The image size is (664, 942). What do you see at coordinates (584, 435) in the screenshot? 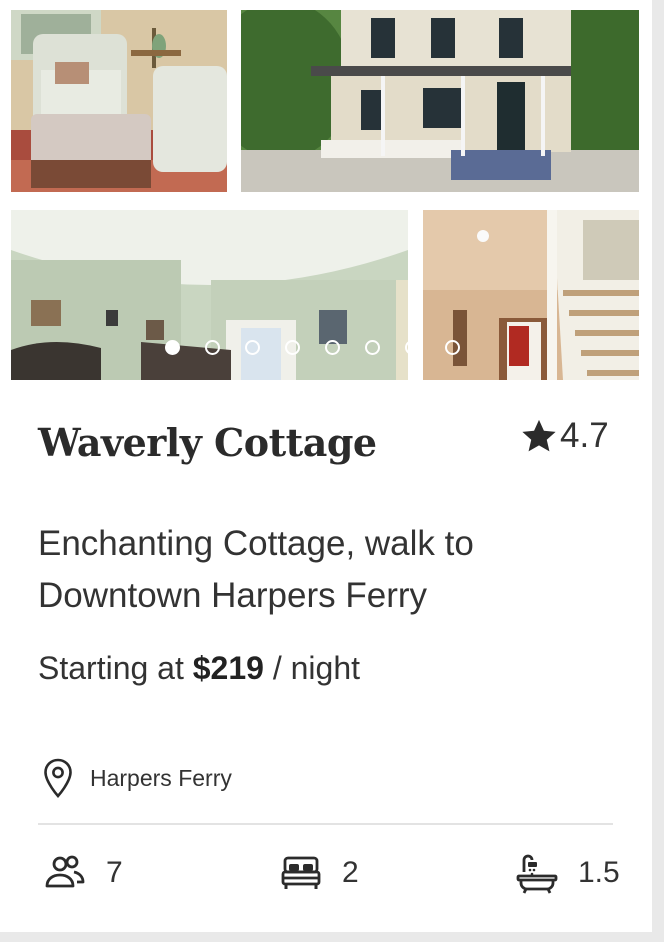
I see `rating-value: 4.7` at bounding box center [584, 435].